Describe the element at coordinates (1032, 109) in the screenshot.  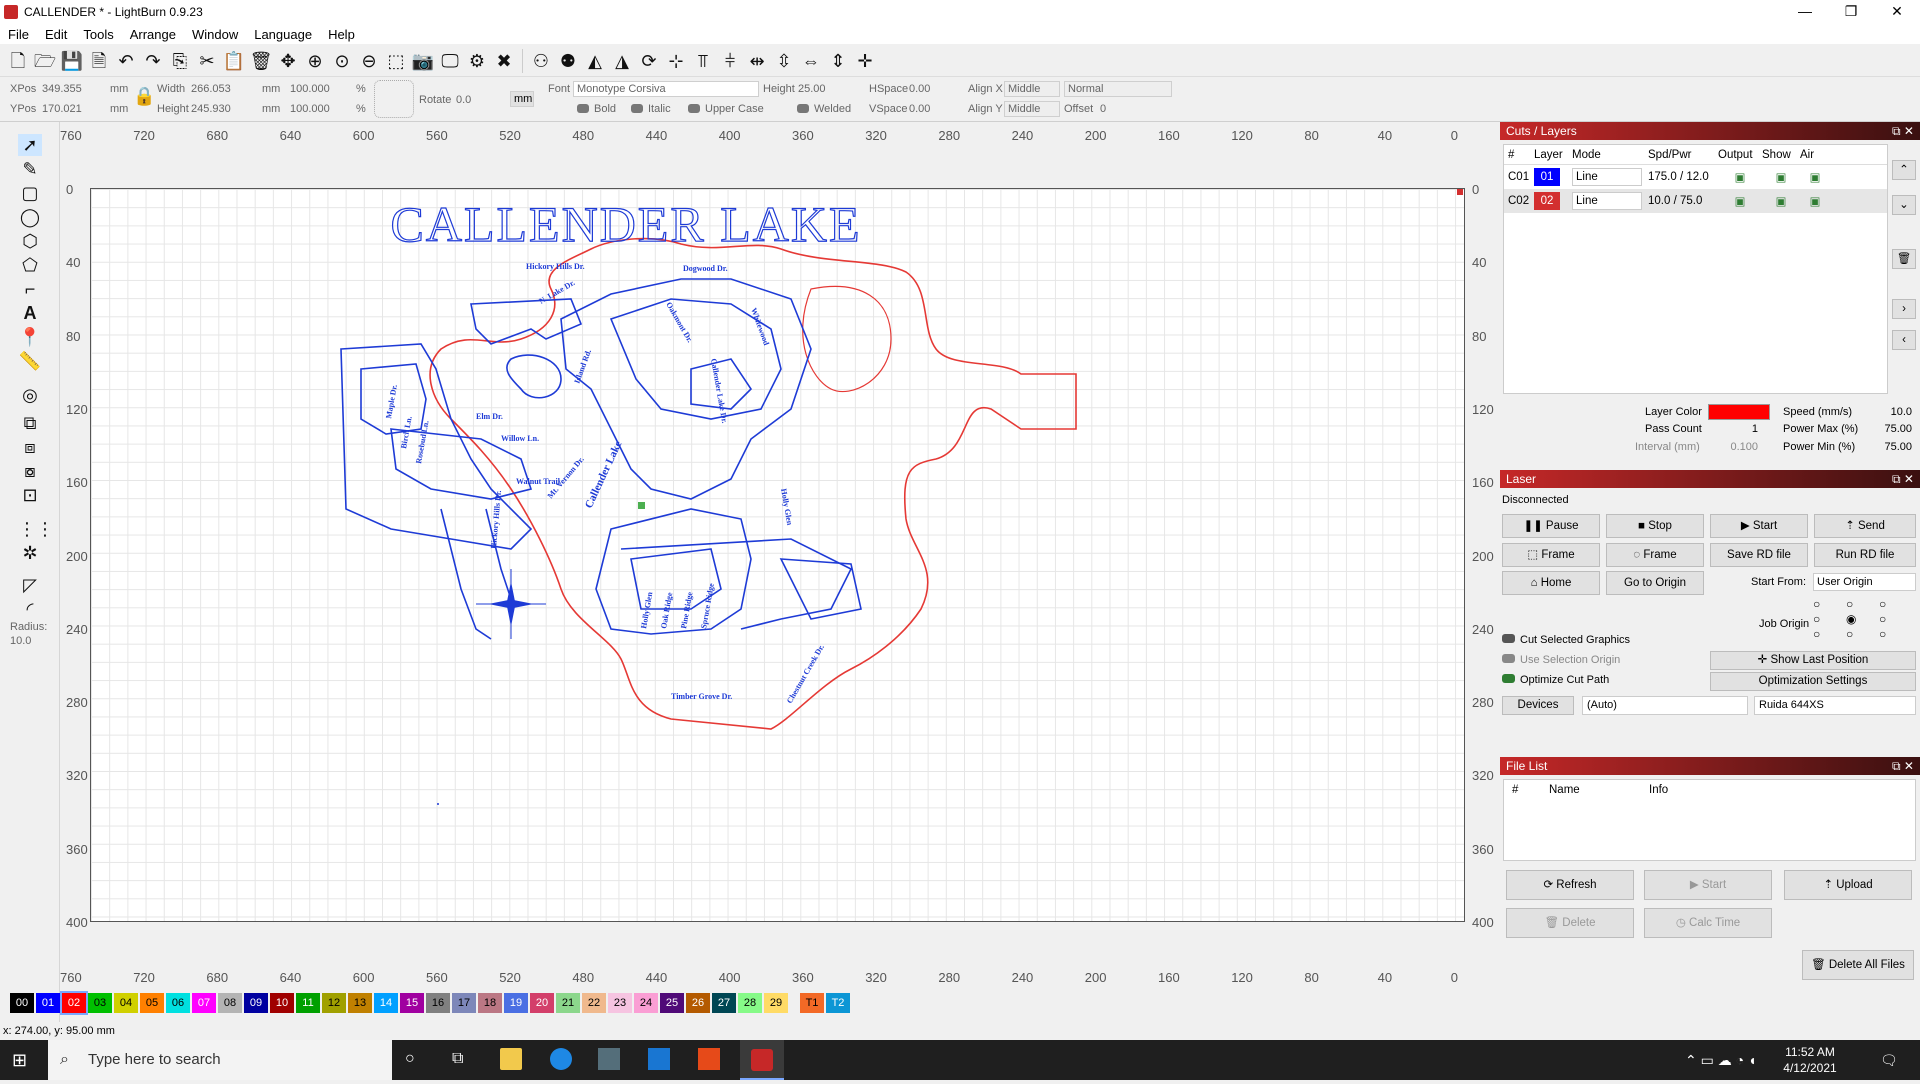
I see `align-y-select: Middle` at that location.